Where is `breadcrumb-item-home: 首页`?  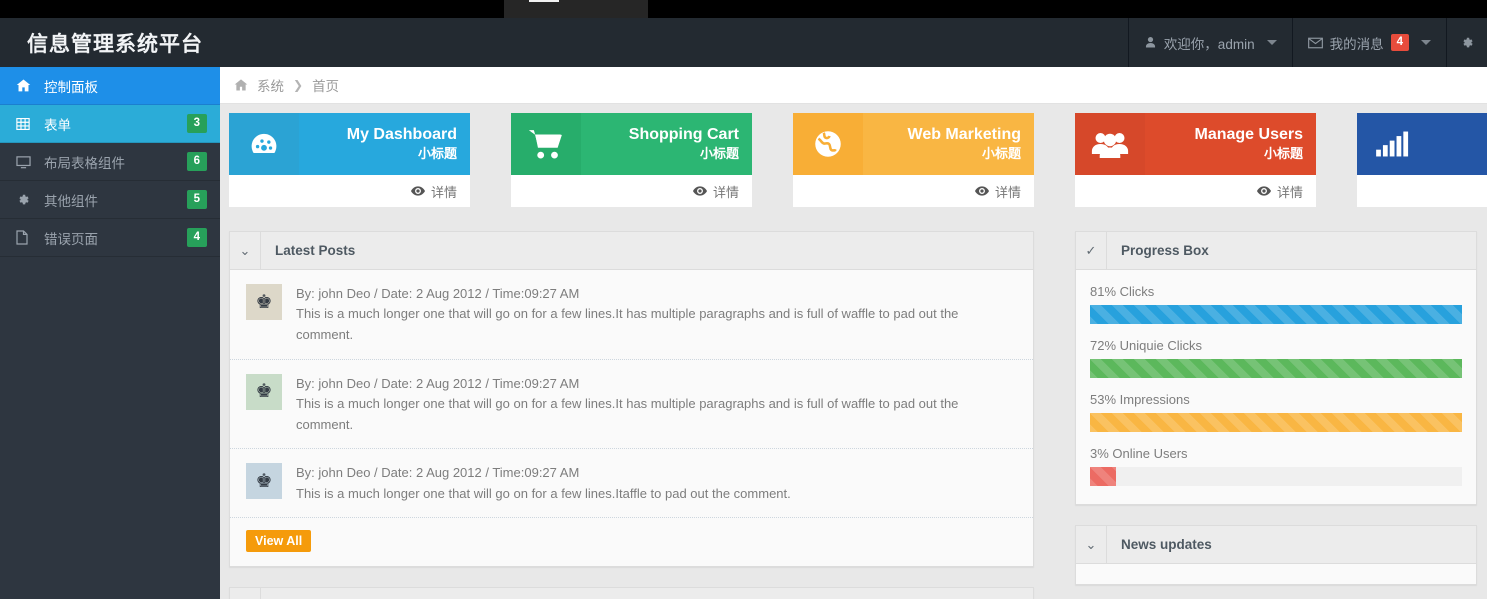
breadcrumb-item-home: 首页 is located at coordinates (325, 85).